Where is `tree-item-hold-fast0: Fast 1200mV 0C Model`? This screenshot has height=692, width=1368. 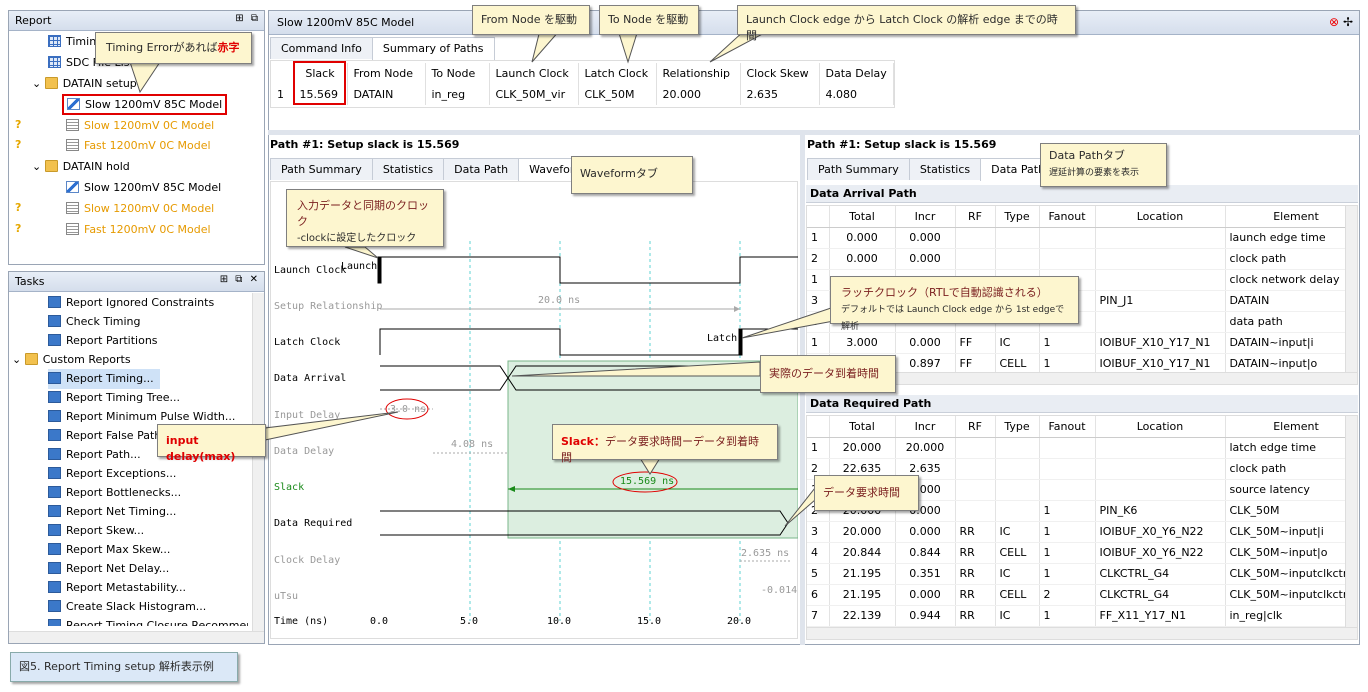
tree-item-hold-fast0: Fast 1200mV 0C Model is located at coordinates (138, 230).